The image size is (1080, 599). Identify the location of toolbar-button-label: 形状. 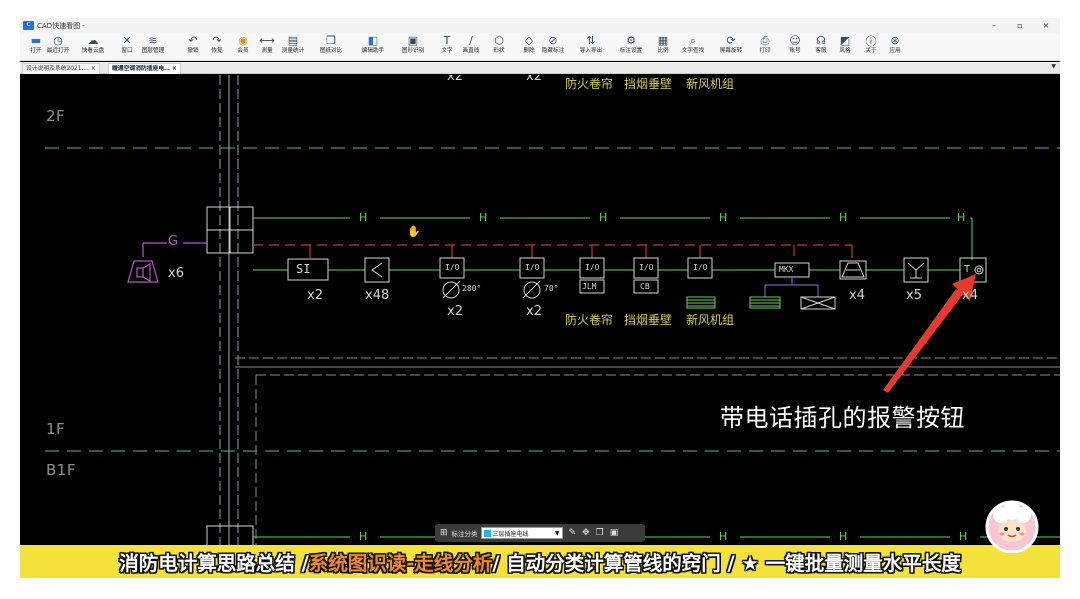
(499, 51).